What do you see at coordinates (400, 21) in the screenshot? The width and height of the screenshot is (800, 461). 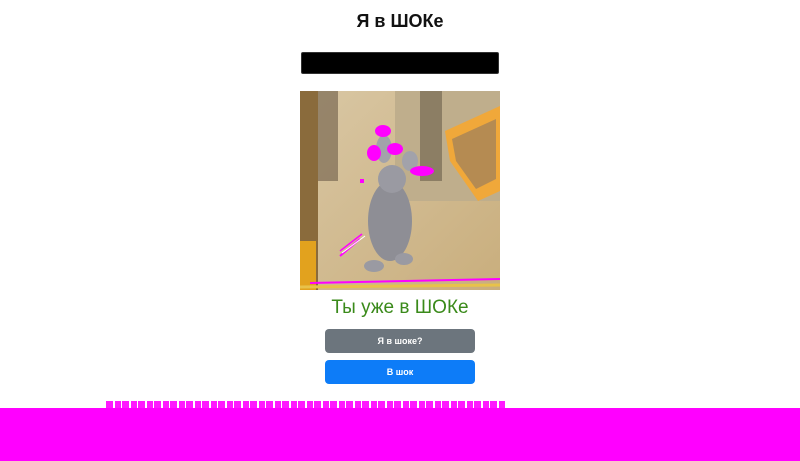 I see `page-title: Я в ШОКе` at bounding box center [400, 21].